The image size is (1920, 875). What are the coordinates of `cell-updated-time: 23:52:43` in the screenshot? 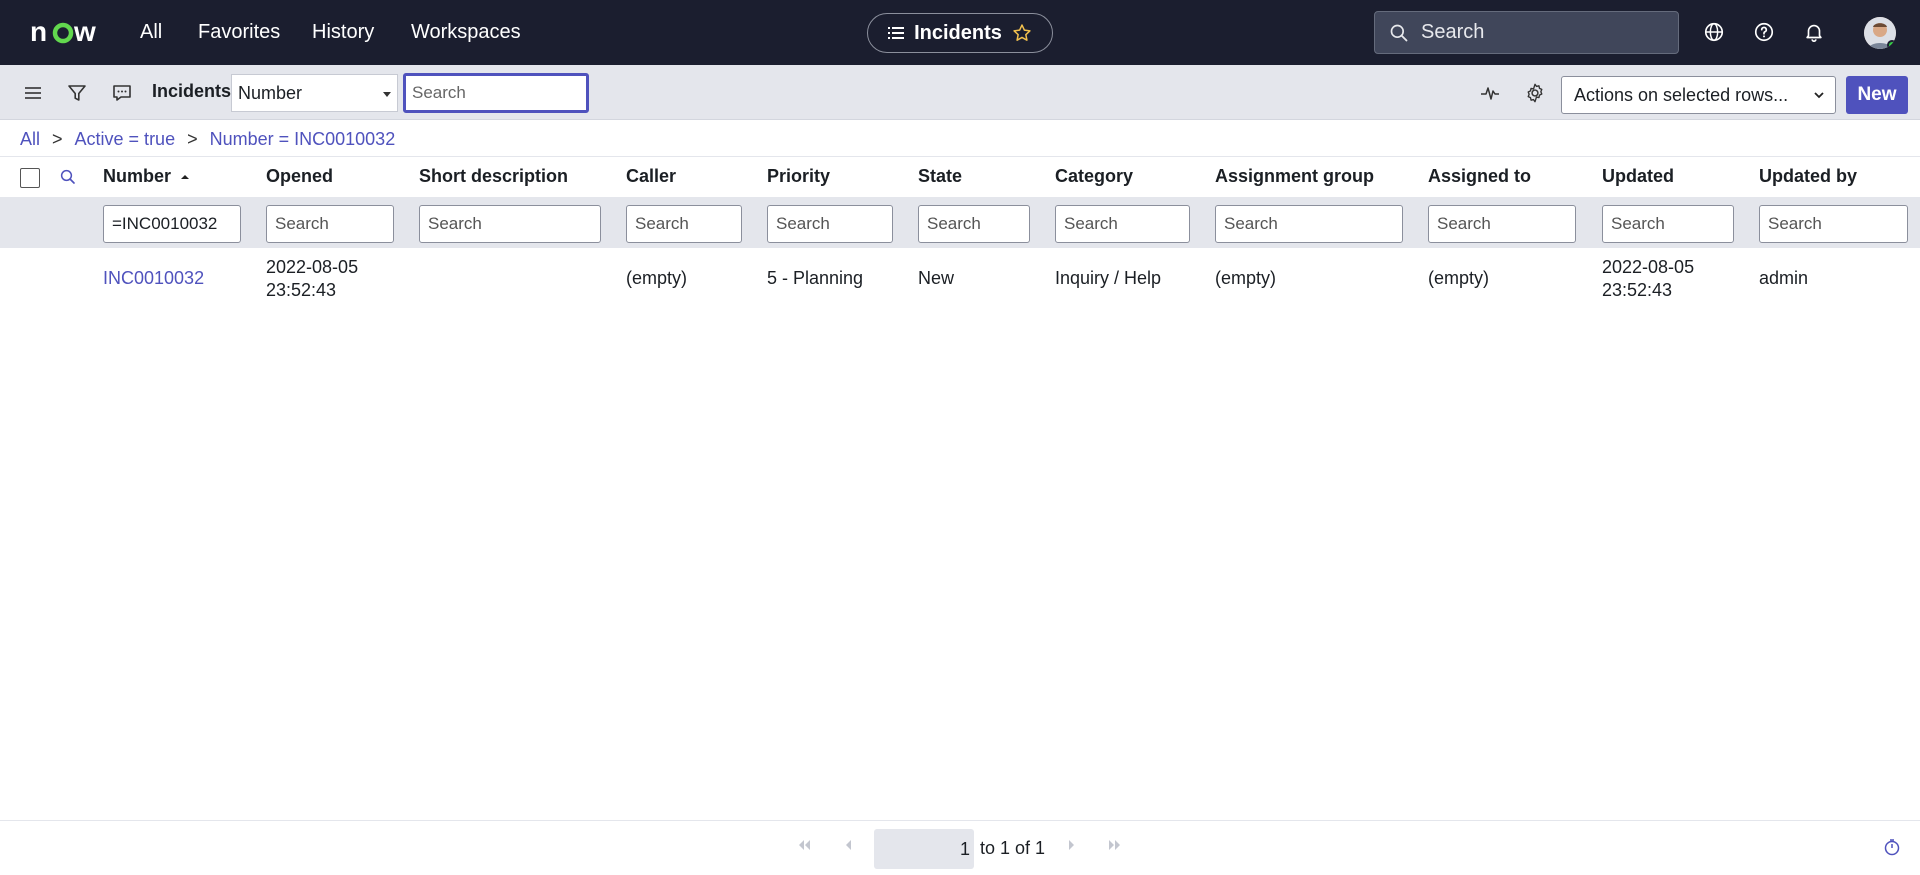 It's located at (1637, 290).